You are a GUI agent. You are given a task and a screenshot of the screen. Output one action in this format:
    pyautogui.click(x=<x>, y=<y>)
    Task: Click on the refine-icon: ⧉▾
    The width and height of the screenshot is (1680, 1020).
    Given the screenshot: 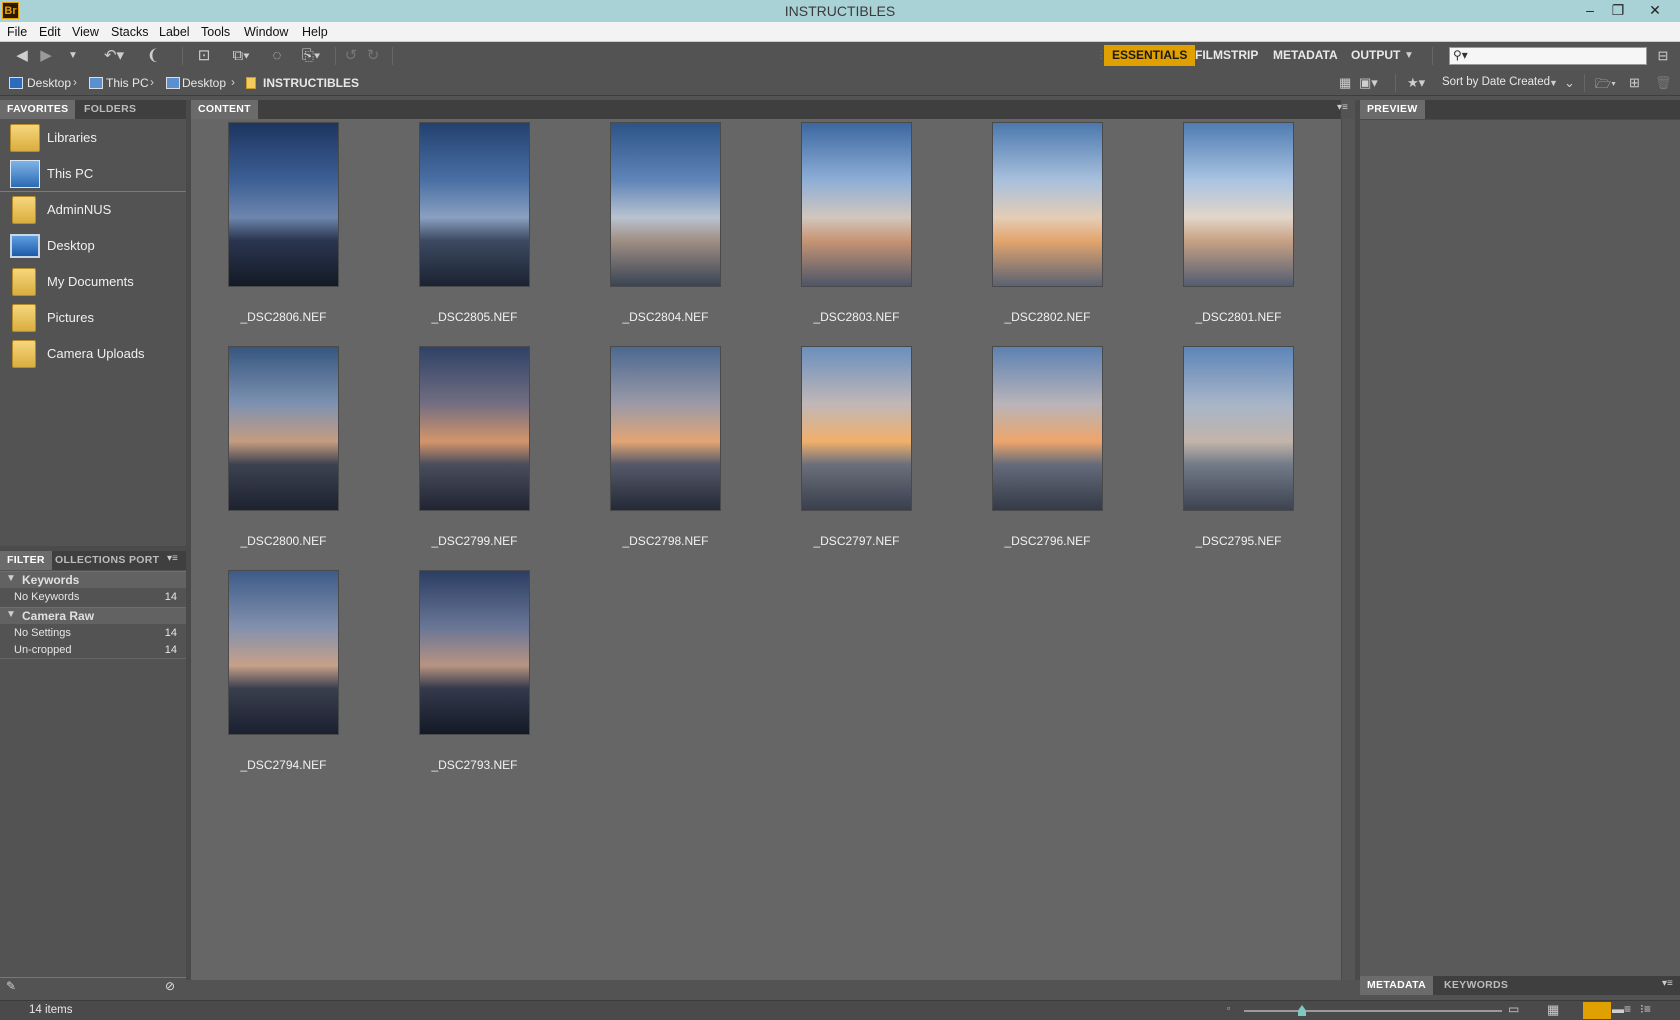 What is the action you would take?
    pyautogui.click(x=241, y=56)
    